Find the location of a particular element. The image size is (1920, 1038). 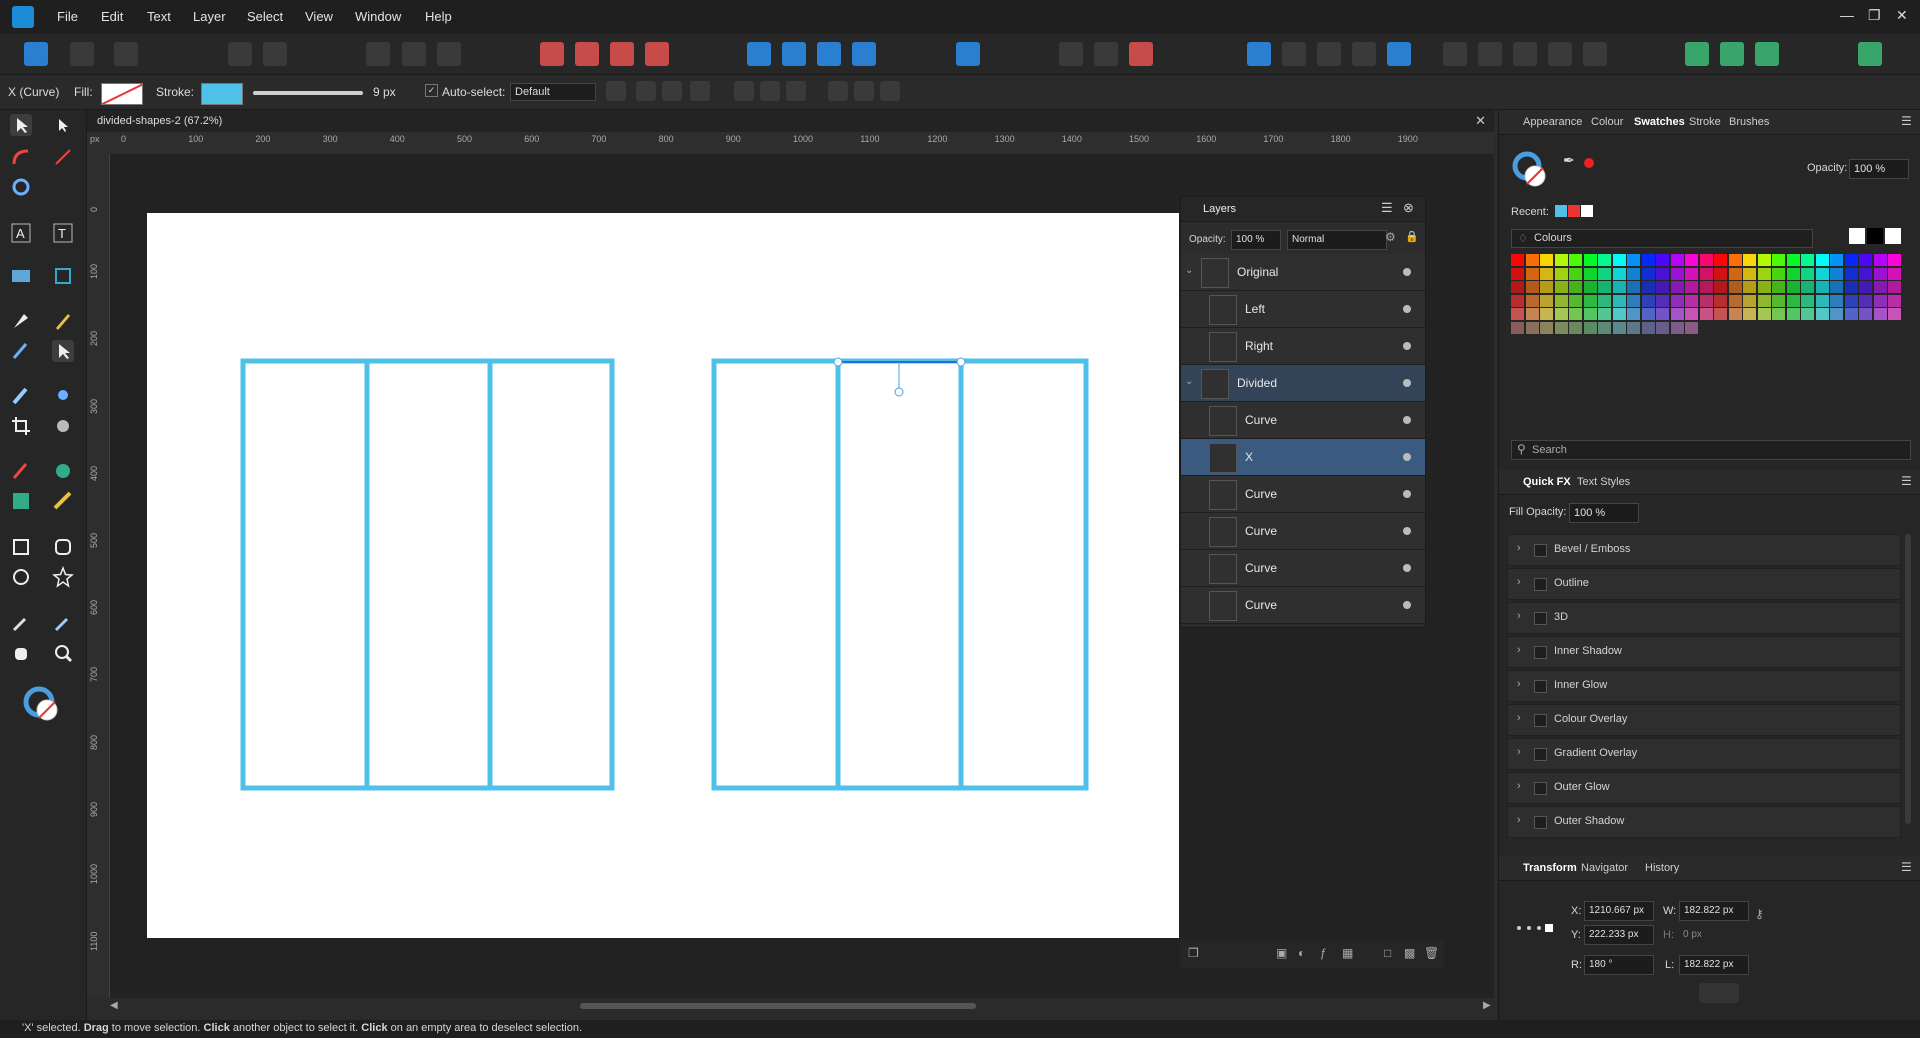

measure-tool-icon is located at coordinates (63, 501).